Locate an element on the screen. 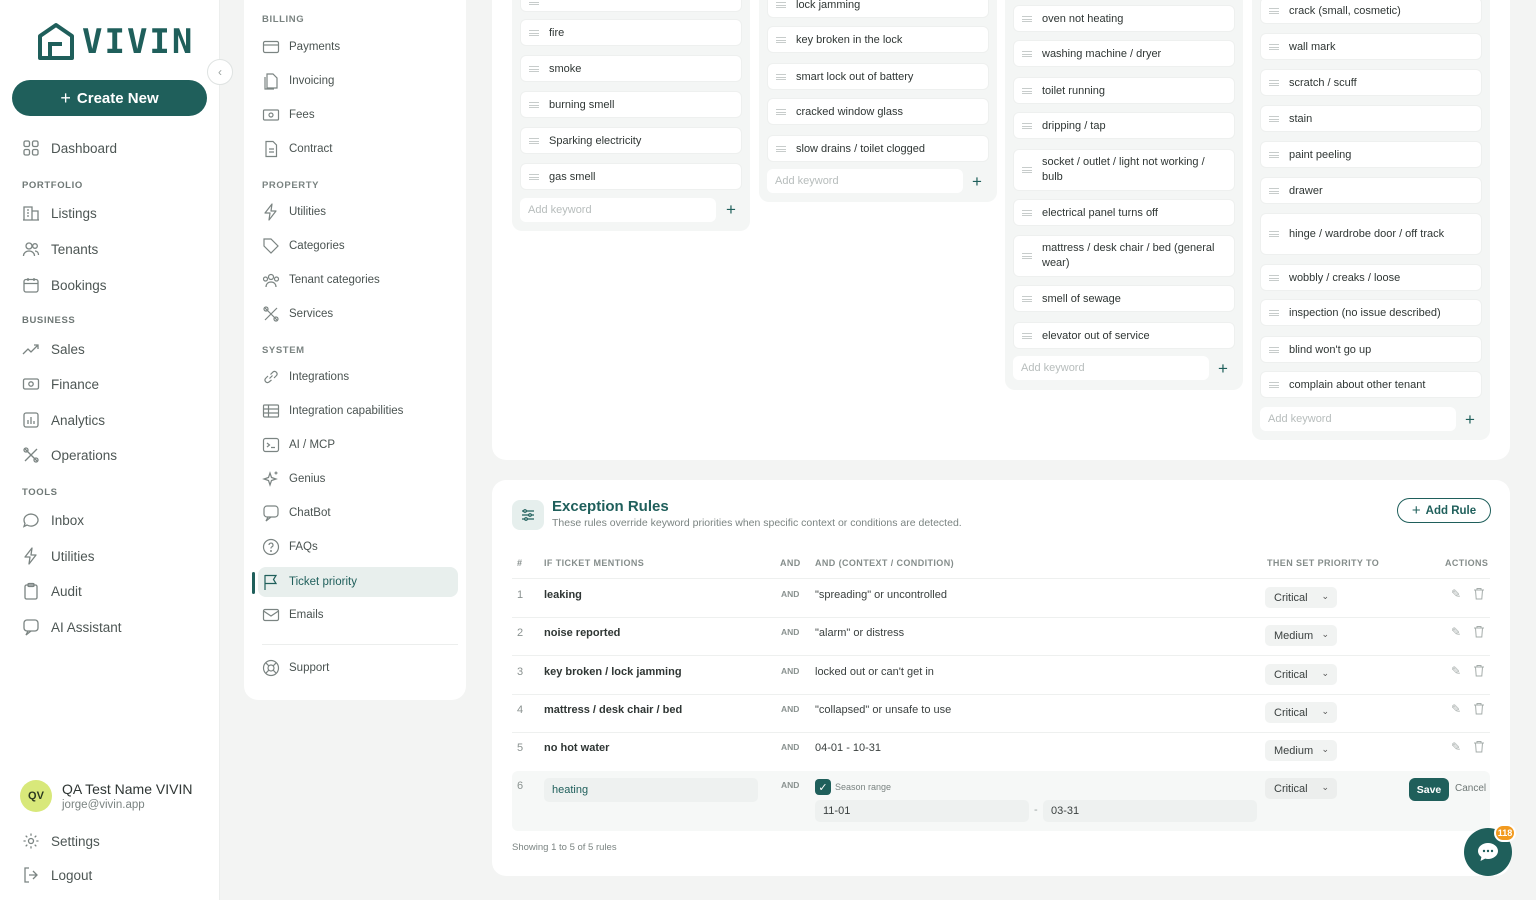 The image size is (1536, 900). user-profile: QV QA Test Name VIVIN jorge@vivin.app is located at coordinates (106, 796).